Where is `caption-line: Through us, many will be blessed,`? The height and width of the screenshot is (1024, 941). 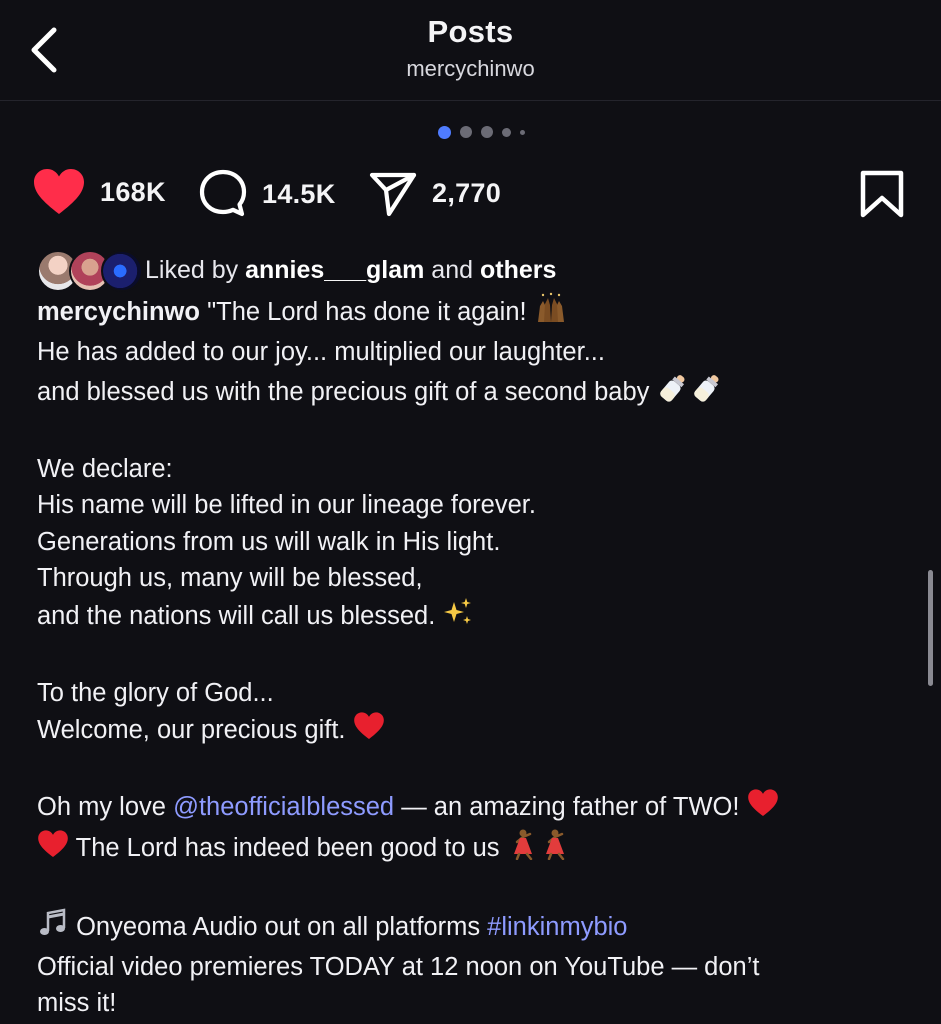
caption-line: Through us, many will be blessed, is located at coordinates (230, 578).